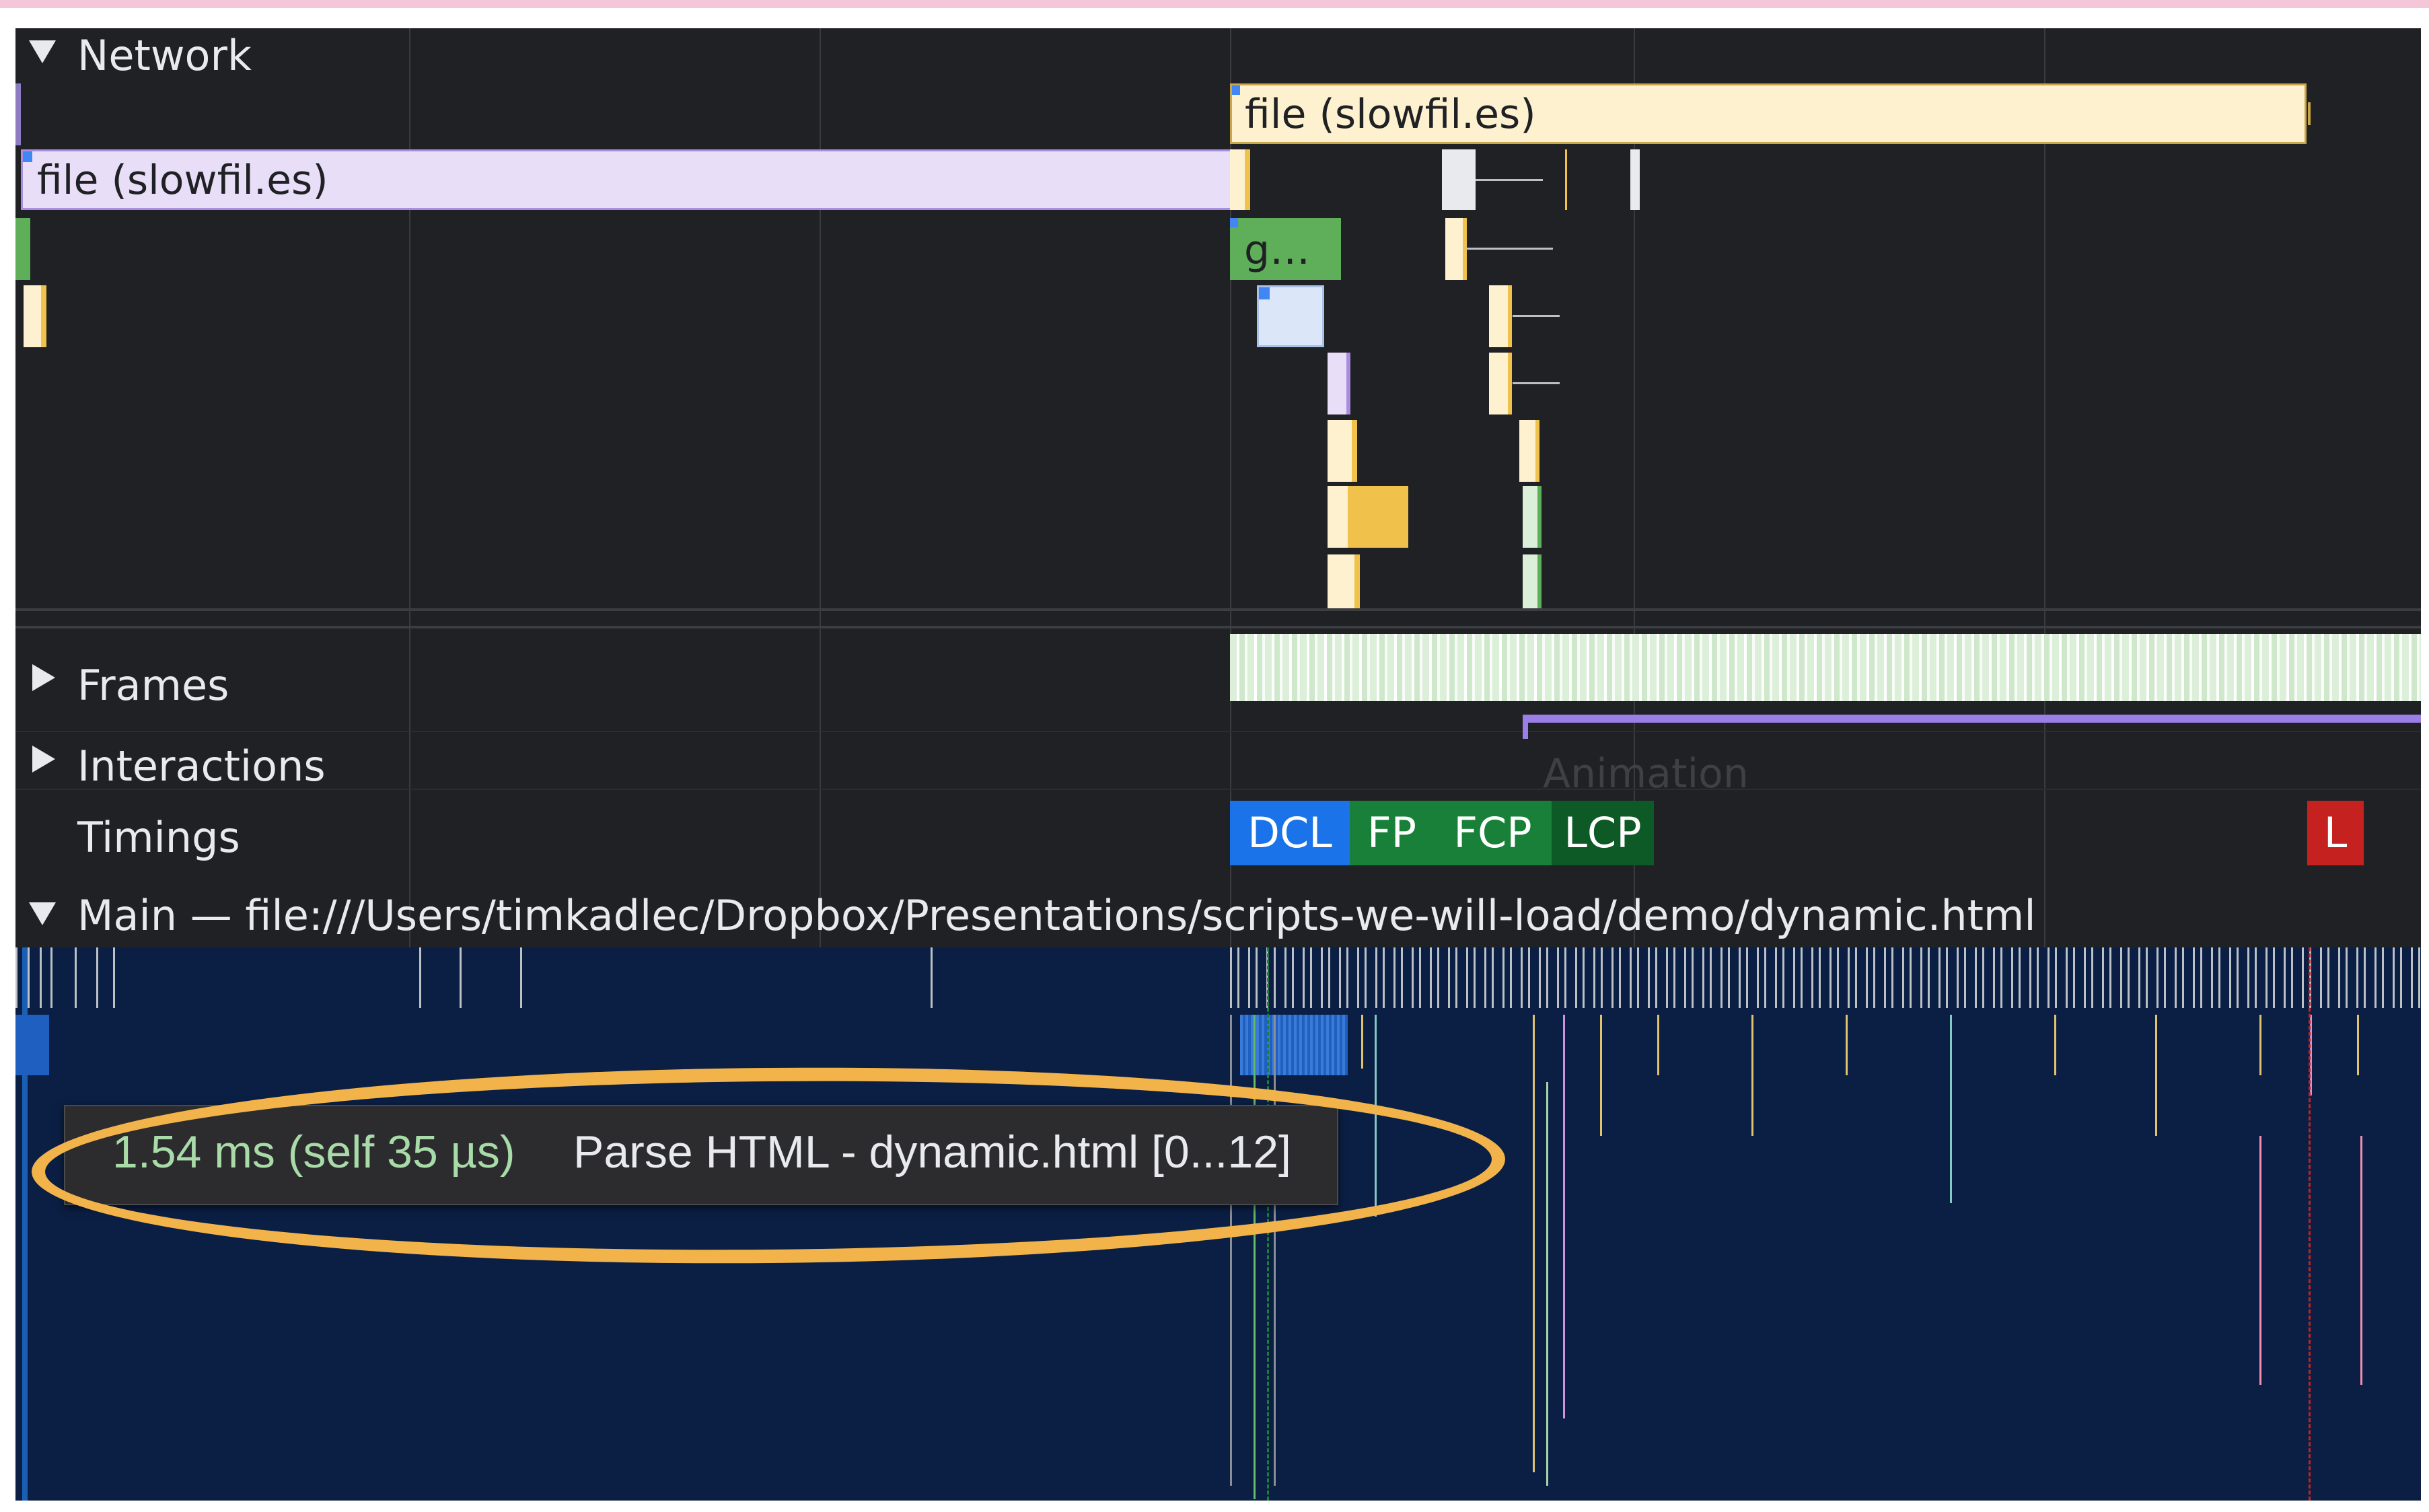 The image size is (2429, 1512). Describe the element at coordinates (1218, 627) in the screenshot. I see `resize-handle` at that location.